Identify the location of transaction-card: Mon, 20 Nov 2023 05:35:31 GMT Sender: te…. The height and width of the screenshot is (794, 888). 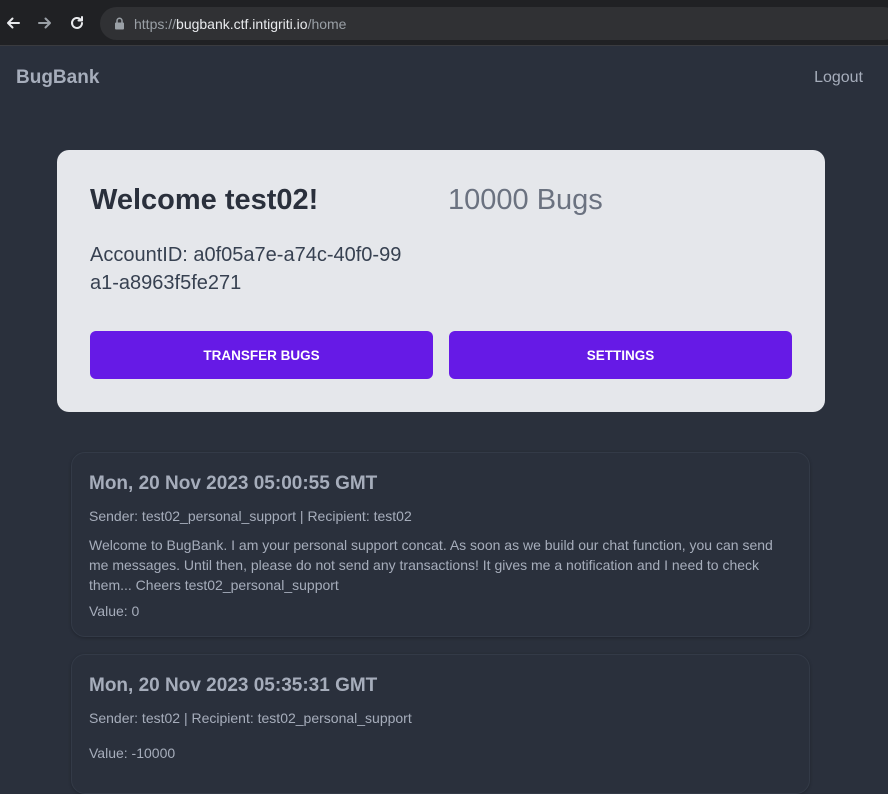
(440, 724).